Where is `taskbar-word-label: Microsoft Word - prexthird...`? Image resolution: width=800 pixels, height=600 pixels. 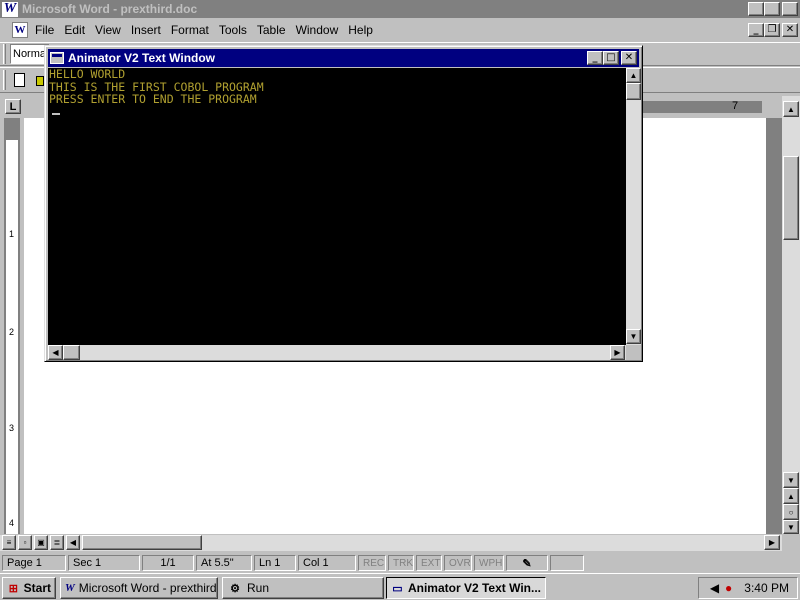
taskbar-word-label: Microsoft Word - prexthird... is located at coordinates (148, 588).